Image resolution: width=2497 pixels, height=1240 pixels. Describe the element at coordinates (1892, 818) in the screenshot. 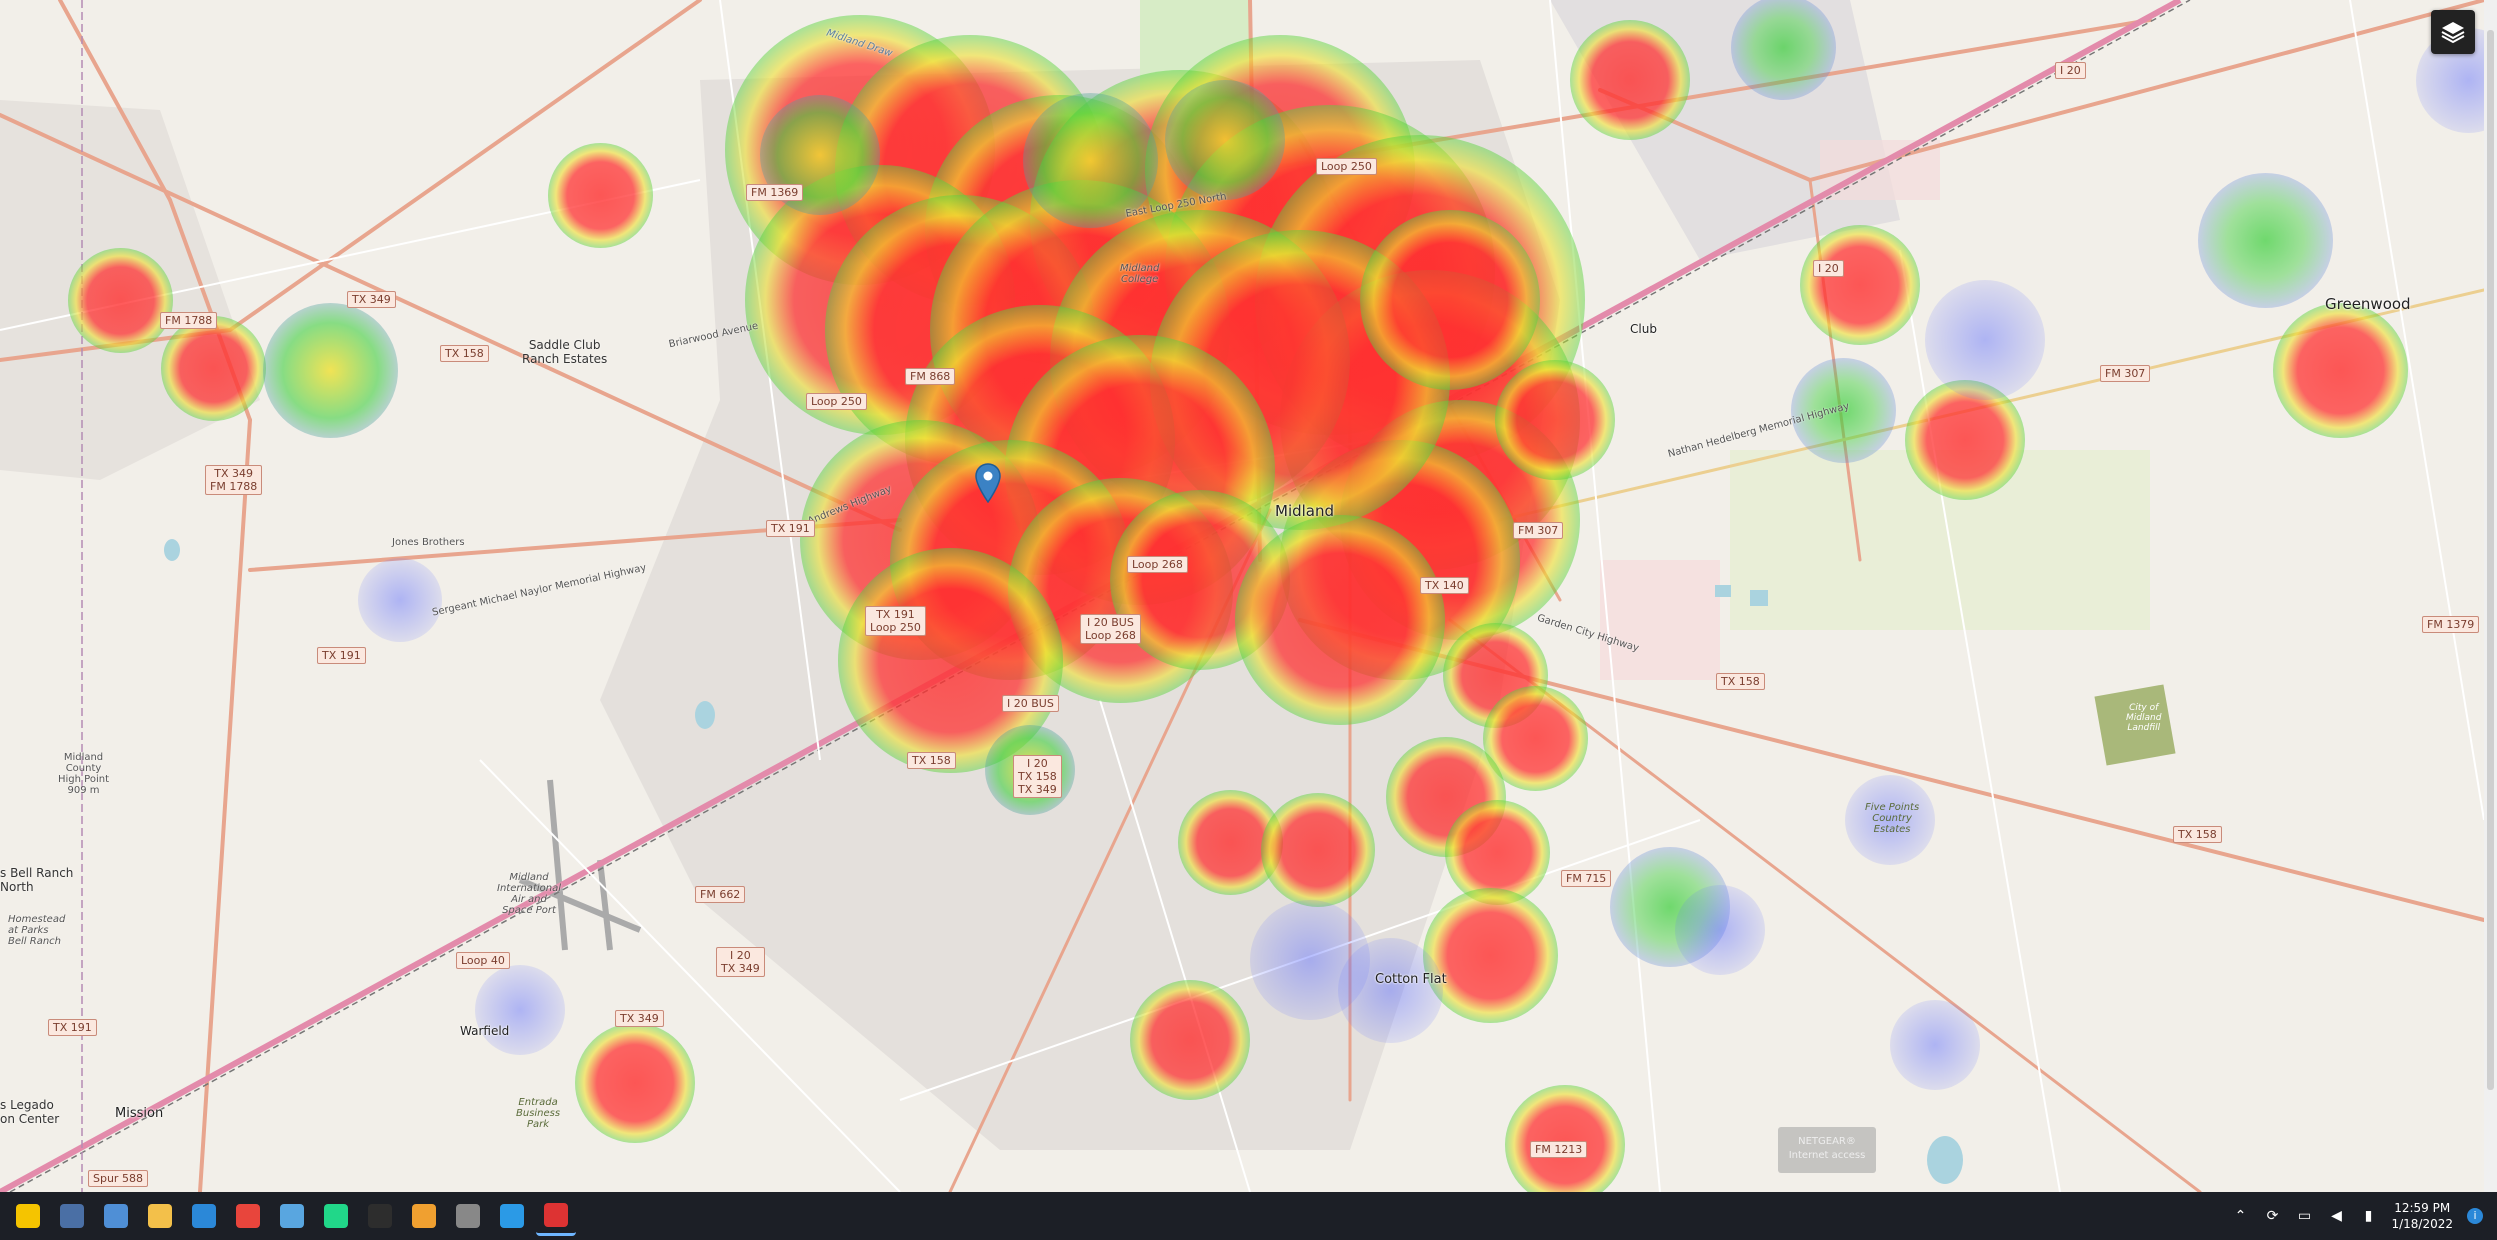

I see `place-label-five-points: Five Points Country Estates` at that location.